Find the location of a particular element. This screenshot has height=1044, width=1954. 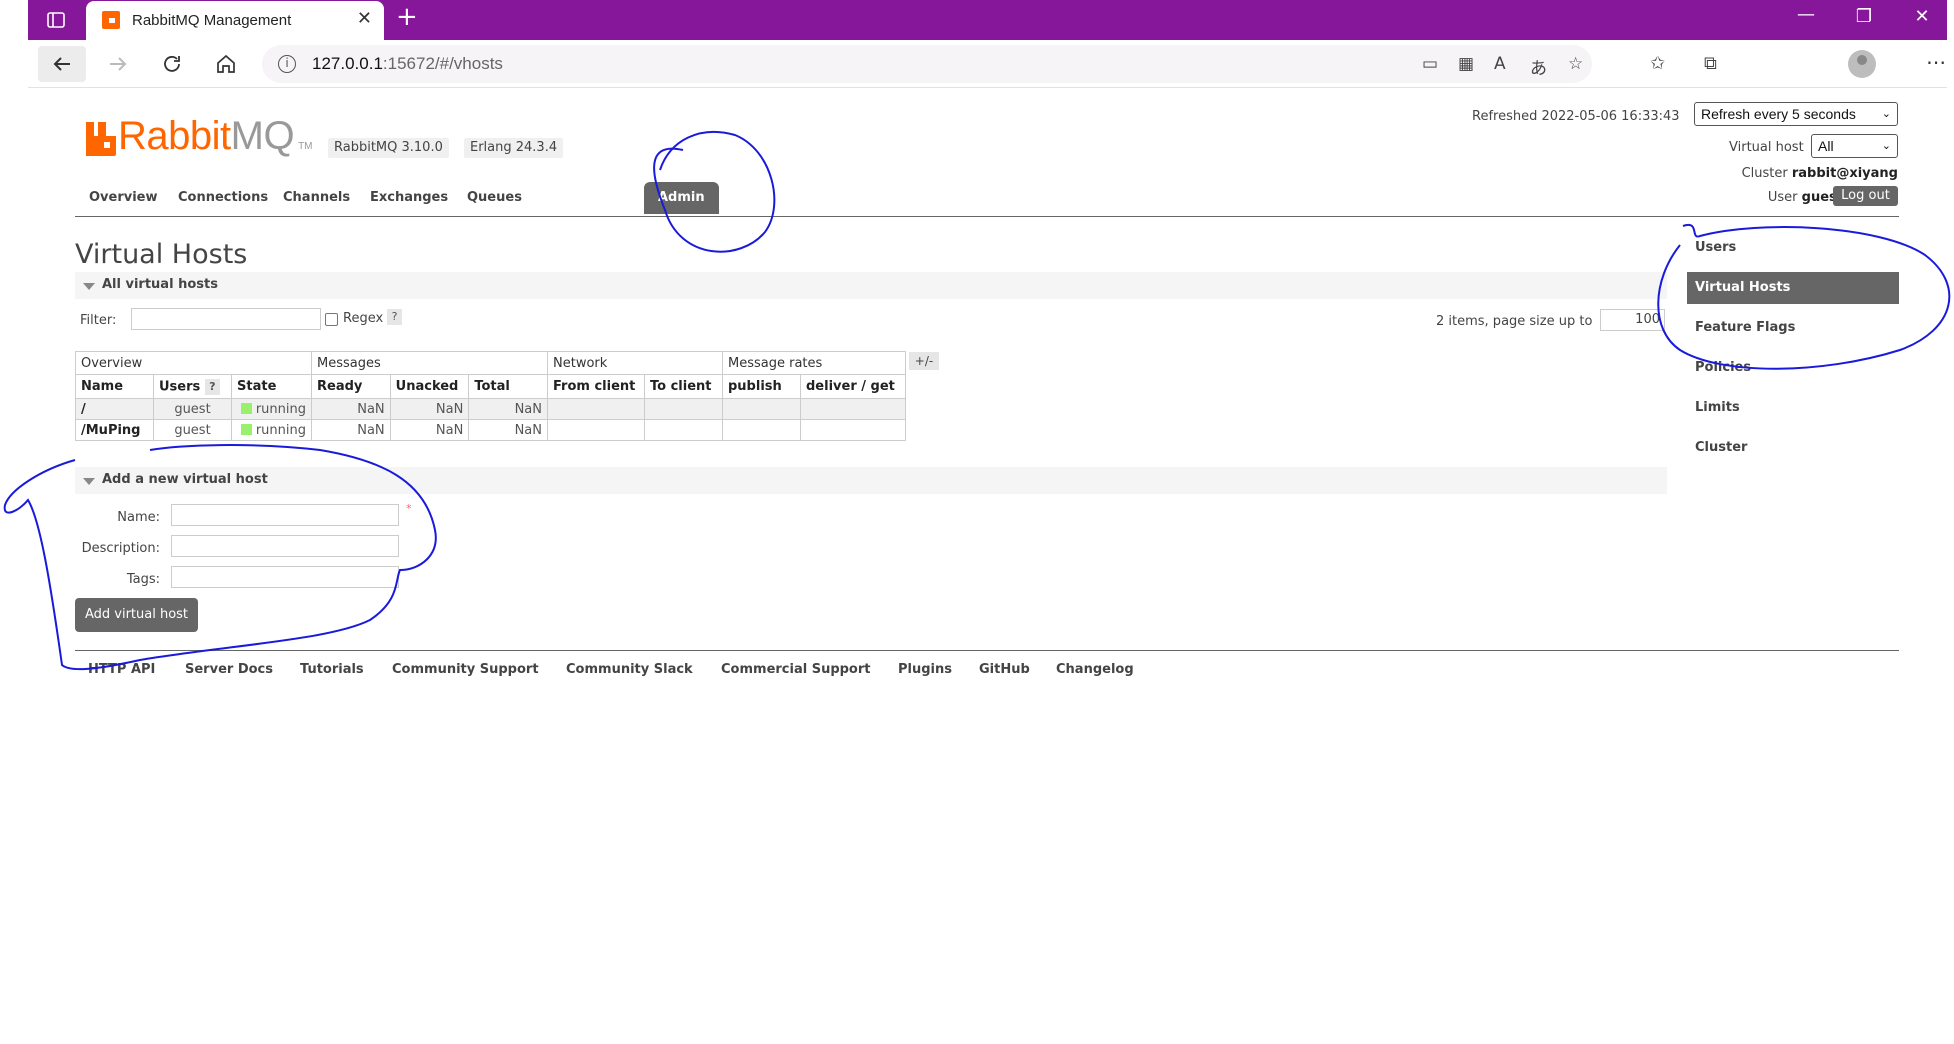

home-button is located at coordinates (226, 64).